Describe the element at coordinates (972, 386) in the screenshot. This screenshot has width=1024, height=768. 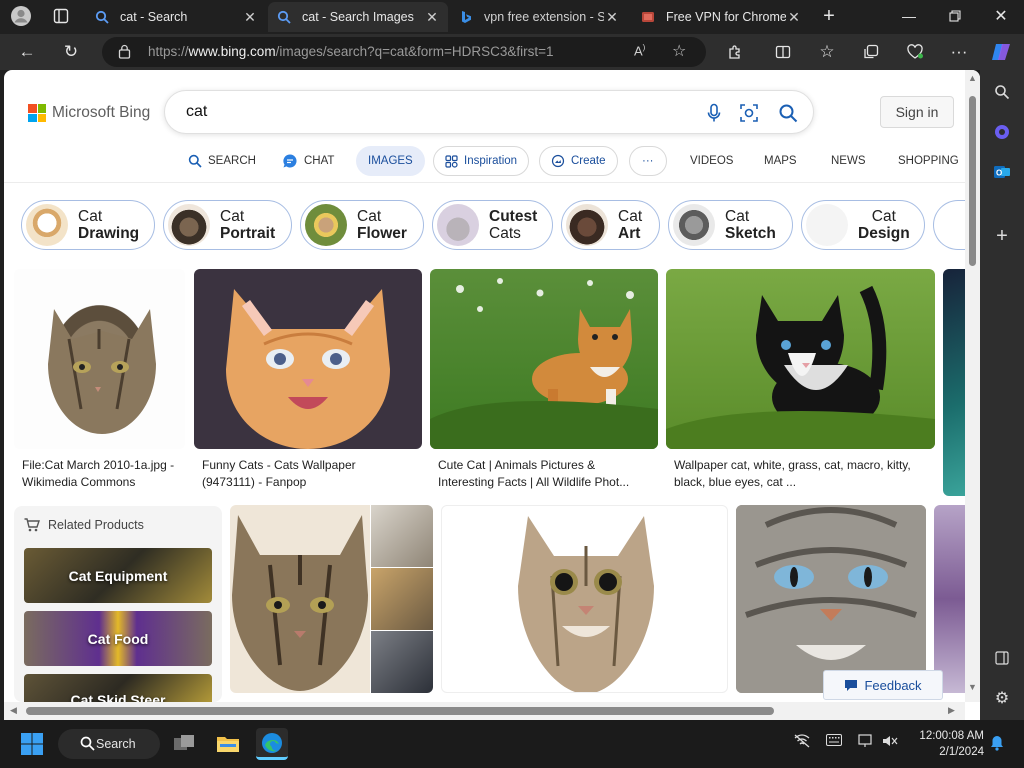
I see `vertical-scrollbar: ▲ ▼` at that location.